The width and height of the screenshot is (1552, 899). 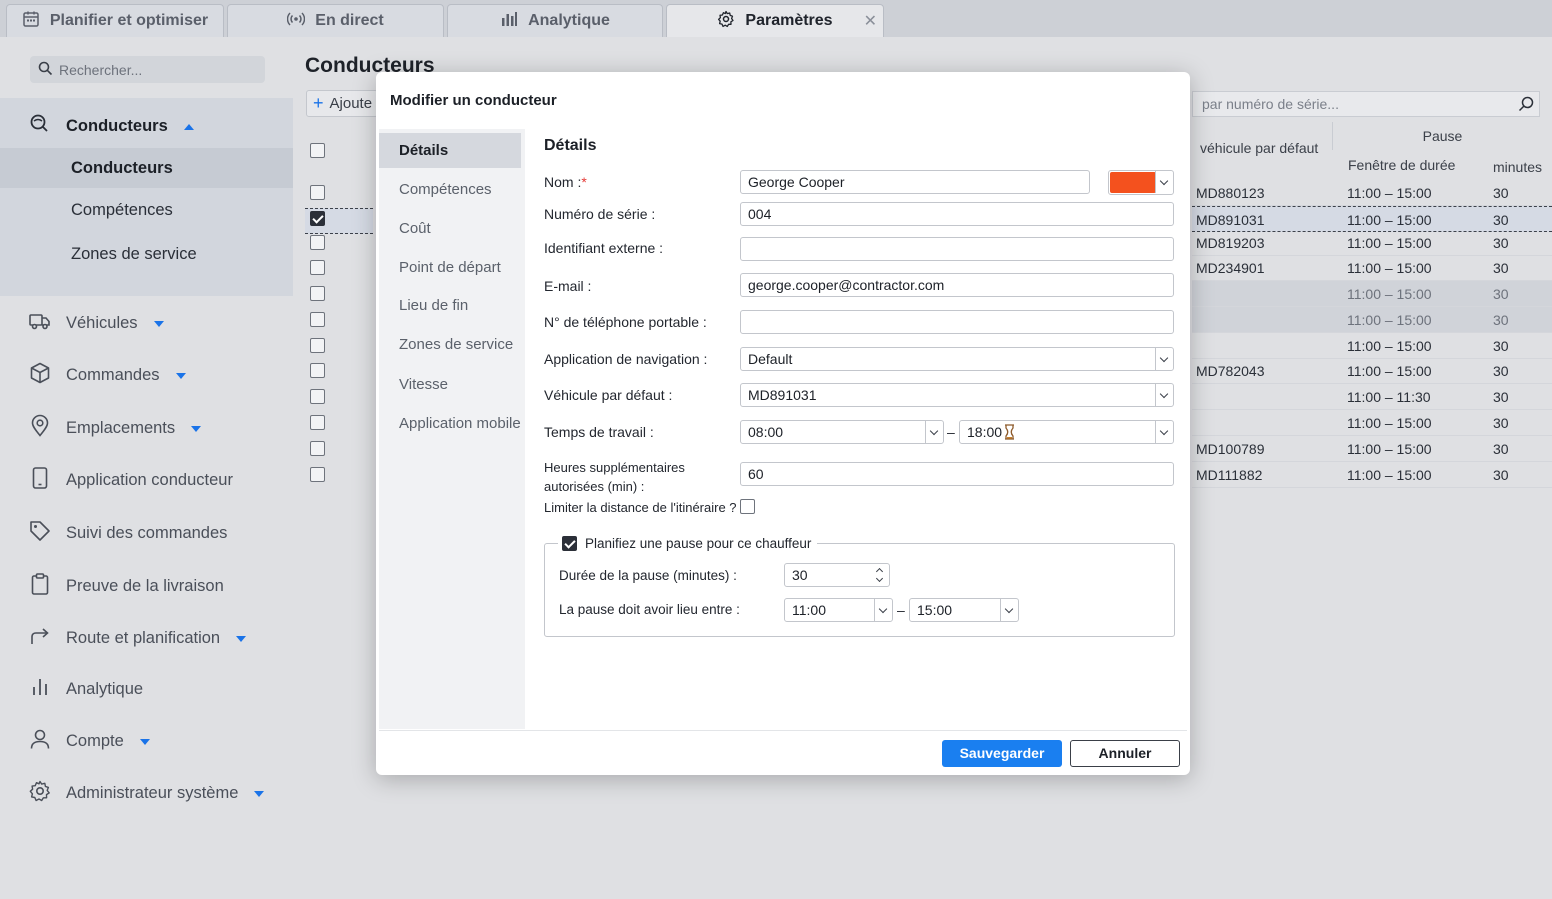 What do you see at coordinates (1259, 148) in the screenshot?
I see `column-header-vehicle: véhicule par défaut` at bounding box center [1259, 148].